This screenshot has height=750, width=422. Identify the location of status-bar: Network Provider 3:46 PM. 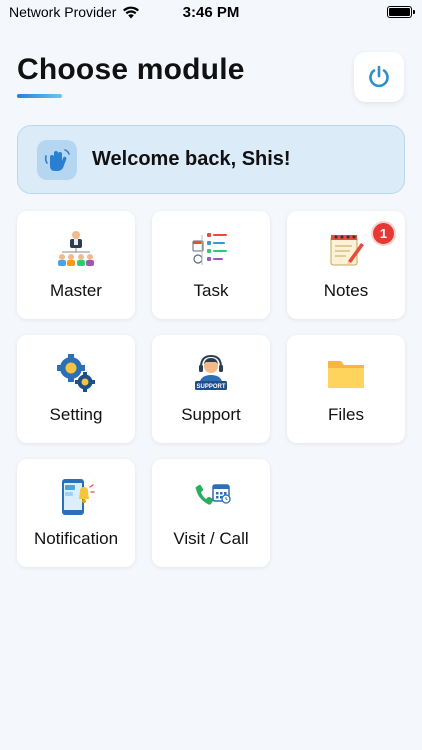
(211, 13).